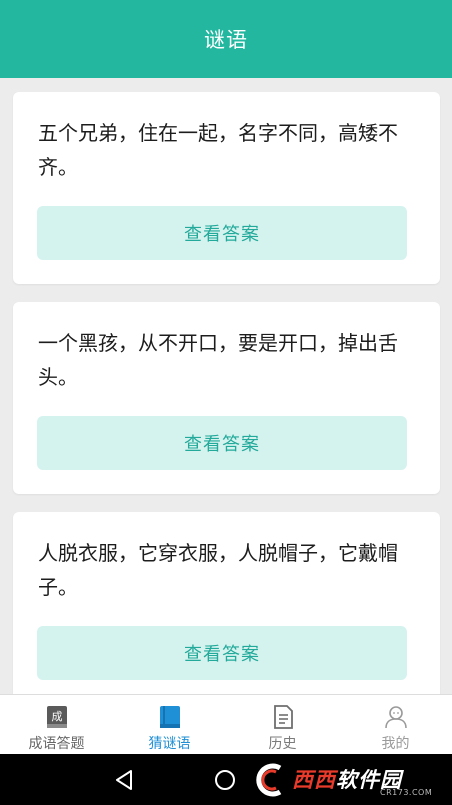 Image resolution: width=452 pixels, height=805 pixels. Describe the element at coordinates (218, 360) in the screenshot. I see `riddle-text: 一个黑孩，从不开口，要是开口，掉出舌头。` at that location.